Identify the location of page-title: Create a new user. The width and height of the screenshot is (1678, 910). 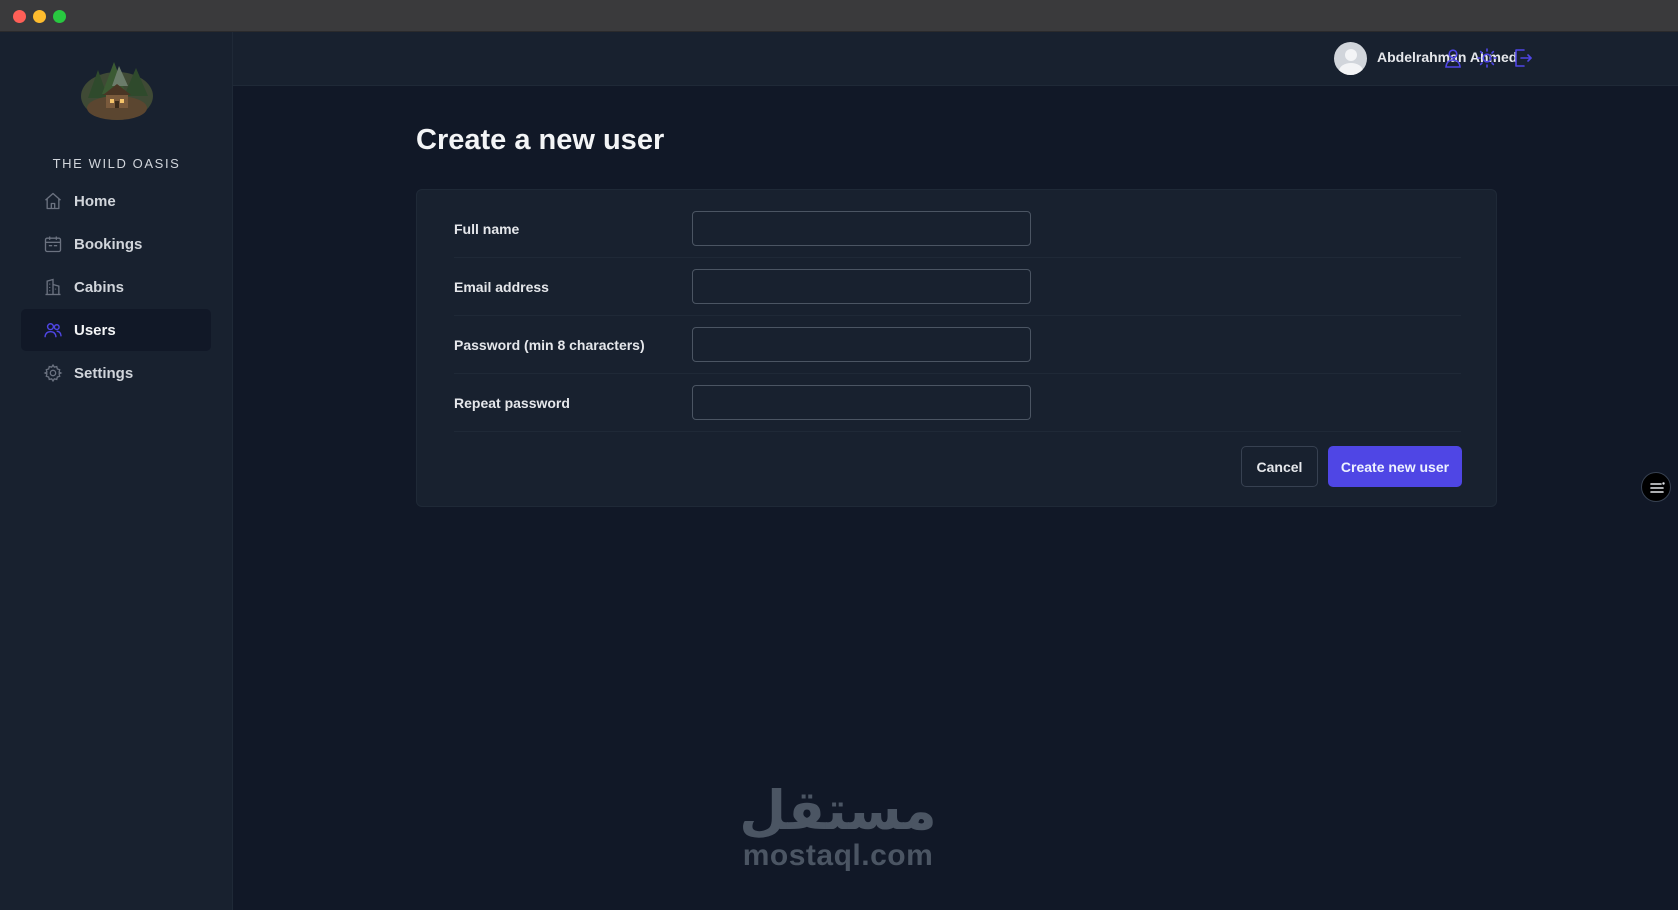
(540, 140).